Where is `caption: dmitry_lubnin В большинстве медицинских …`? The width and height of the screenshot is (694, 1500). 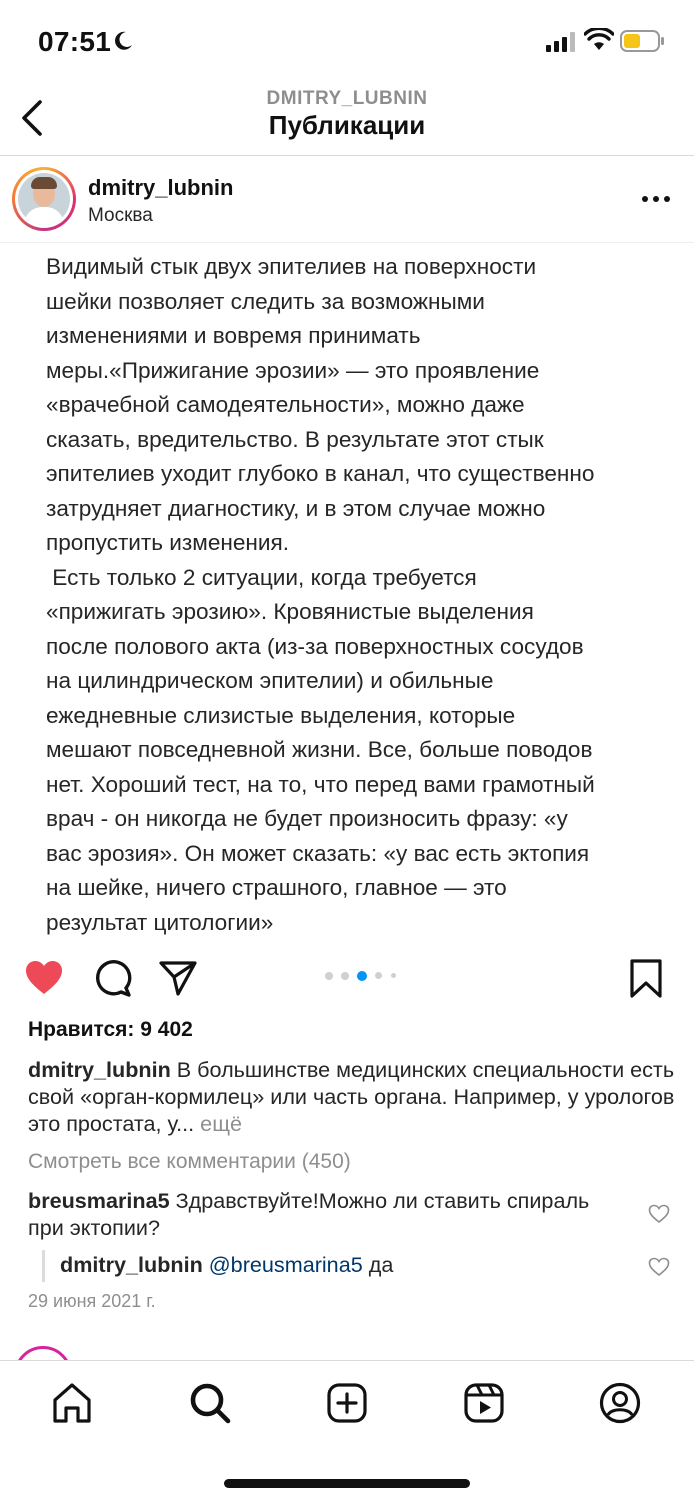 caption: dmitry_lubnin В большинстве медицинских … is located at coordinates (353, 1096).